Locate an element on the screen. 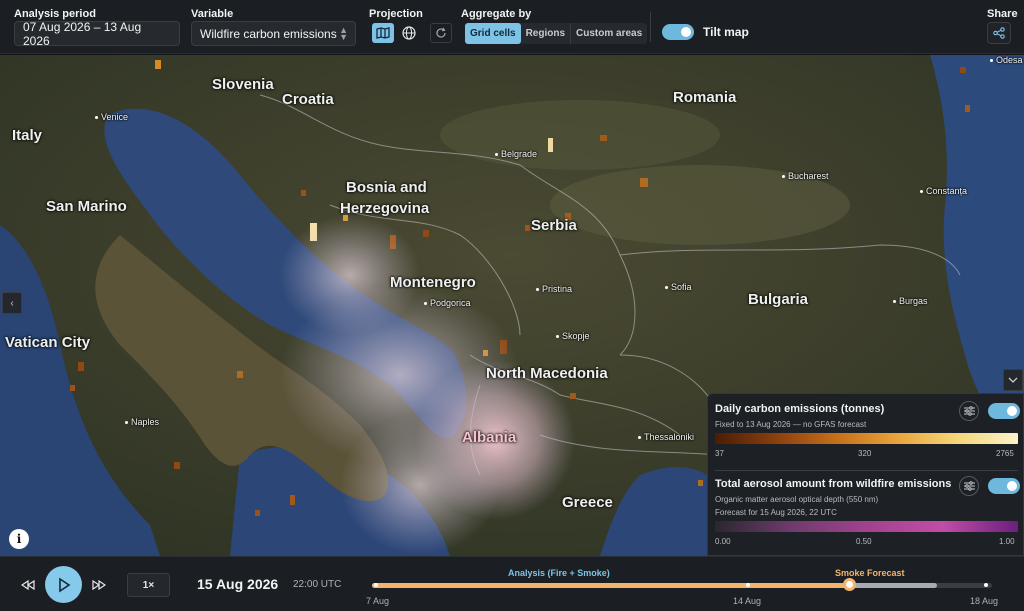 This screenshot has height=611, width=1024. city-belgrade: Belgrade is located at coordinates (516, 154).